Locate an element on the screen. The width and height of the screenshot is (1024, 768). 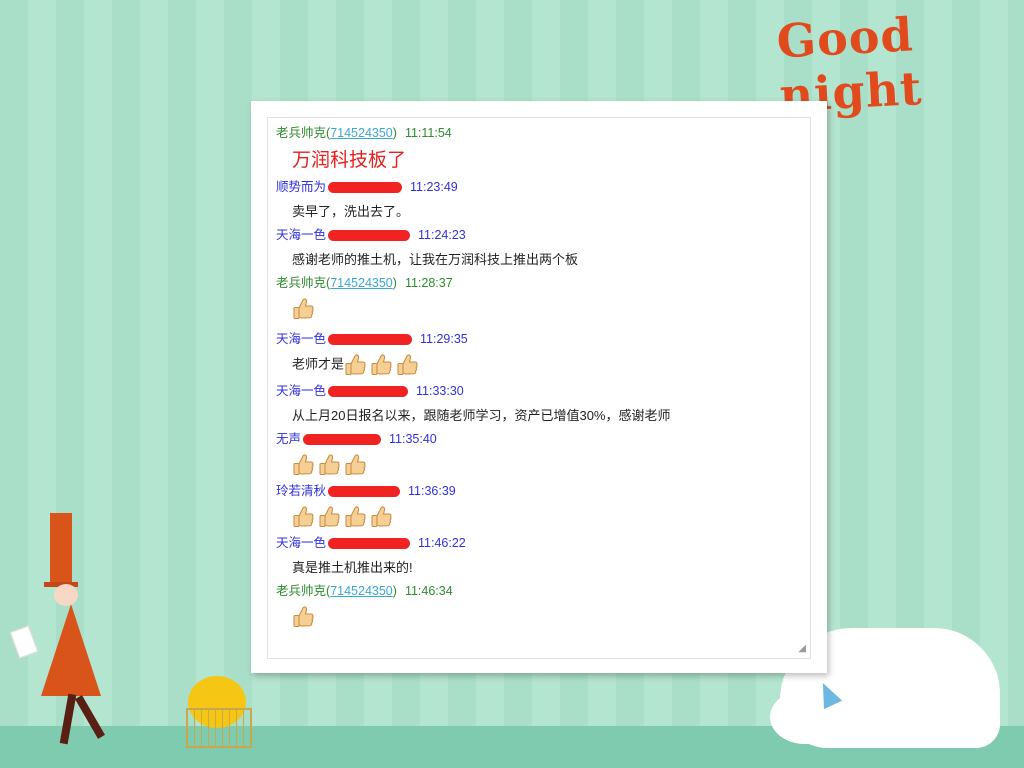
chat-message: 天海一色 11:29:35 老师才是 is located at coordinates (372, 352).